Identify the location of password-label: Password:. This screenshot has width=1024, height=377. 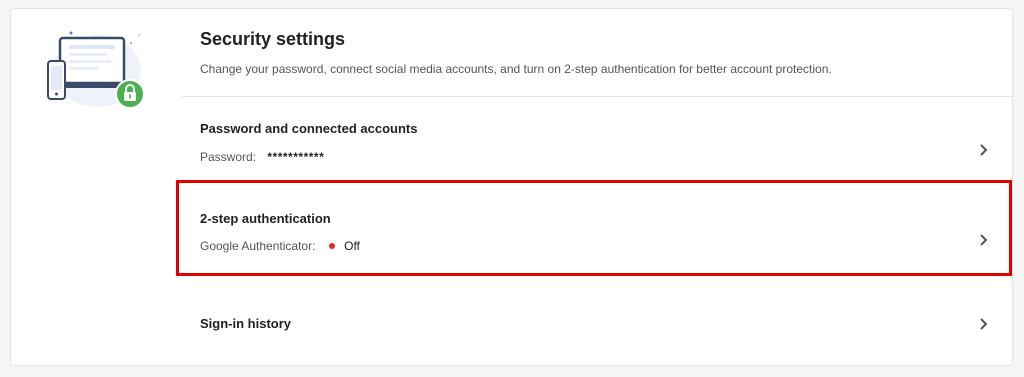
(228, 157).